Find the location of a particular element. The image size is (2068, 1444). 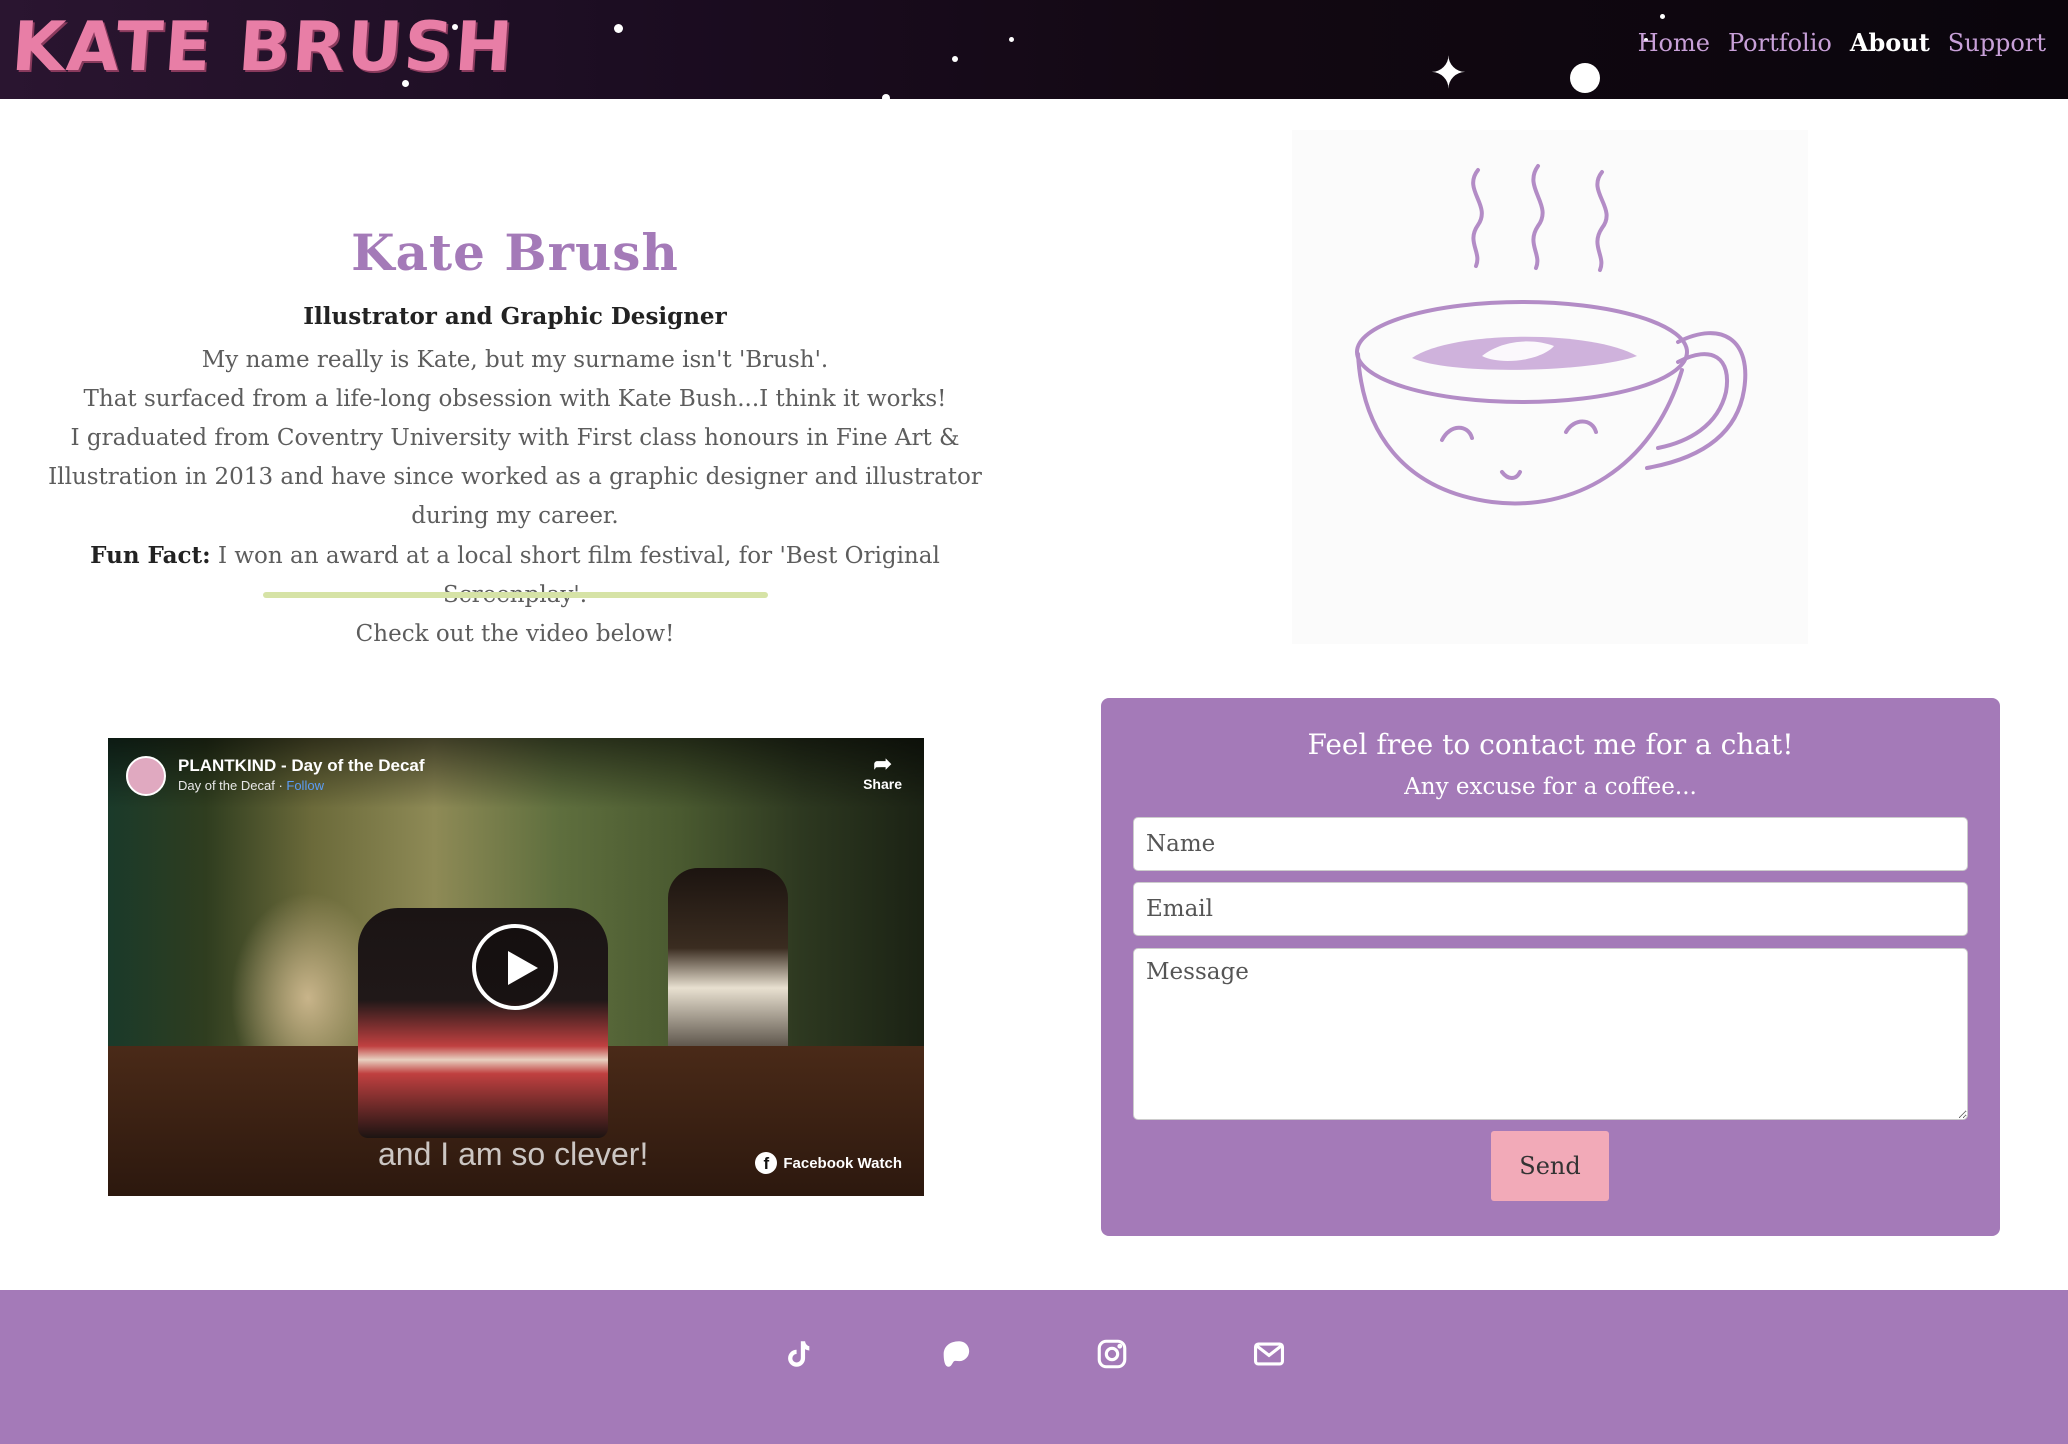

patreon-icon is located at coordinates (955, 1354).